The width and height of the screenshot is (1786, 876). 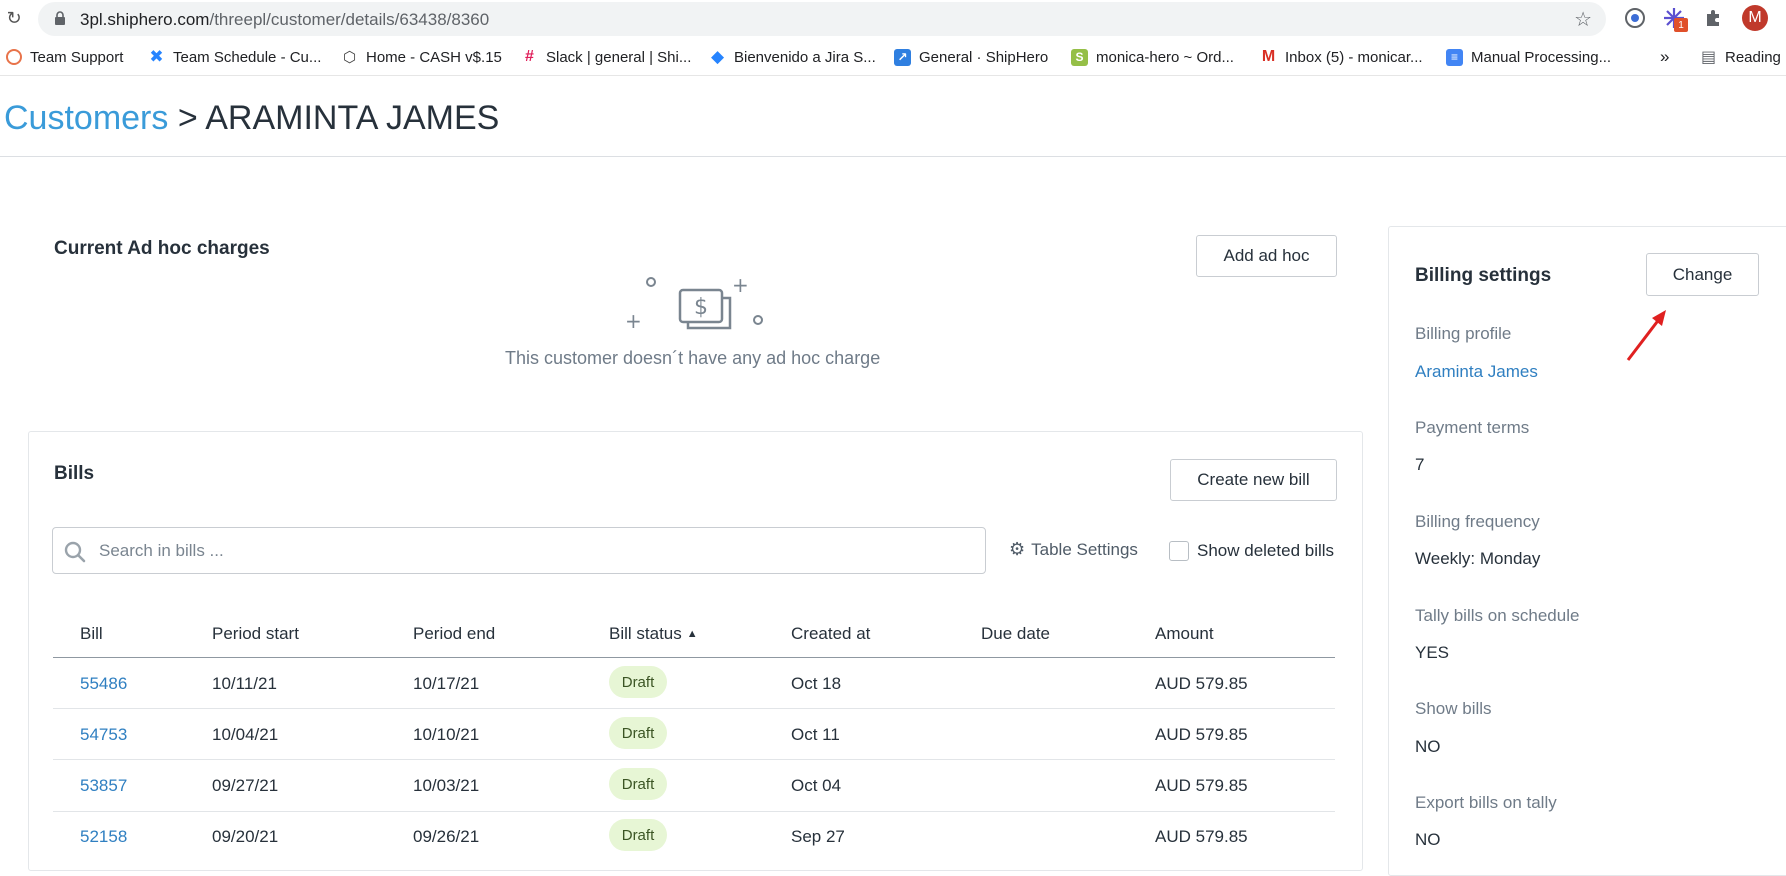 I want to click on table-settings-button: ⚙ Table Settings, so click(x=1073, y=549).